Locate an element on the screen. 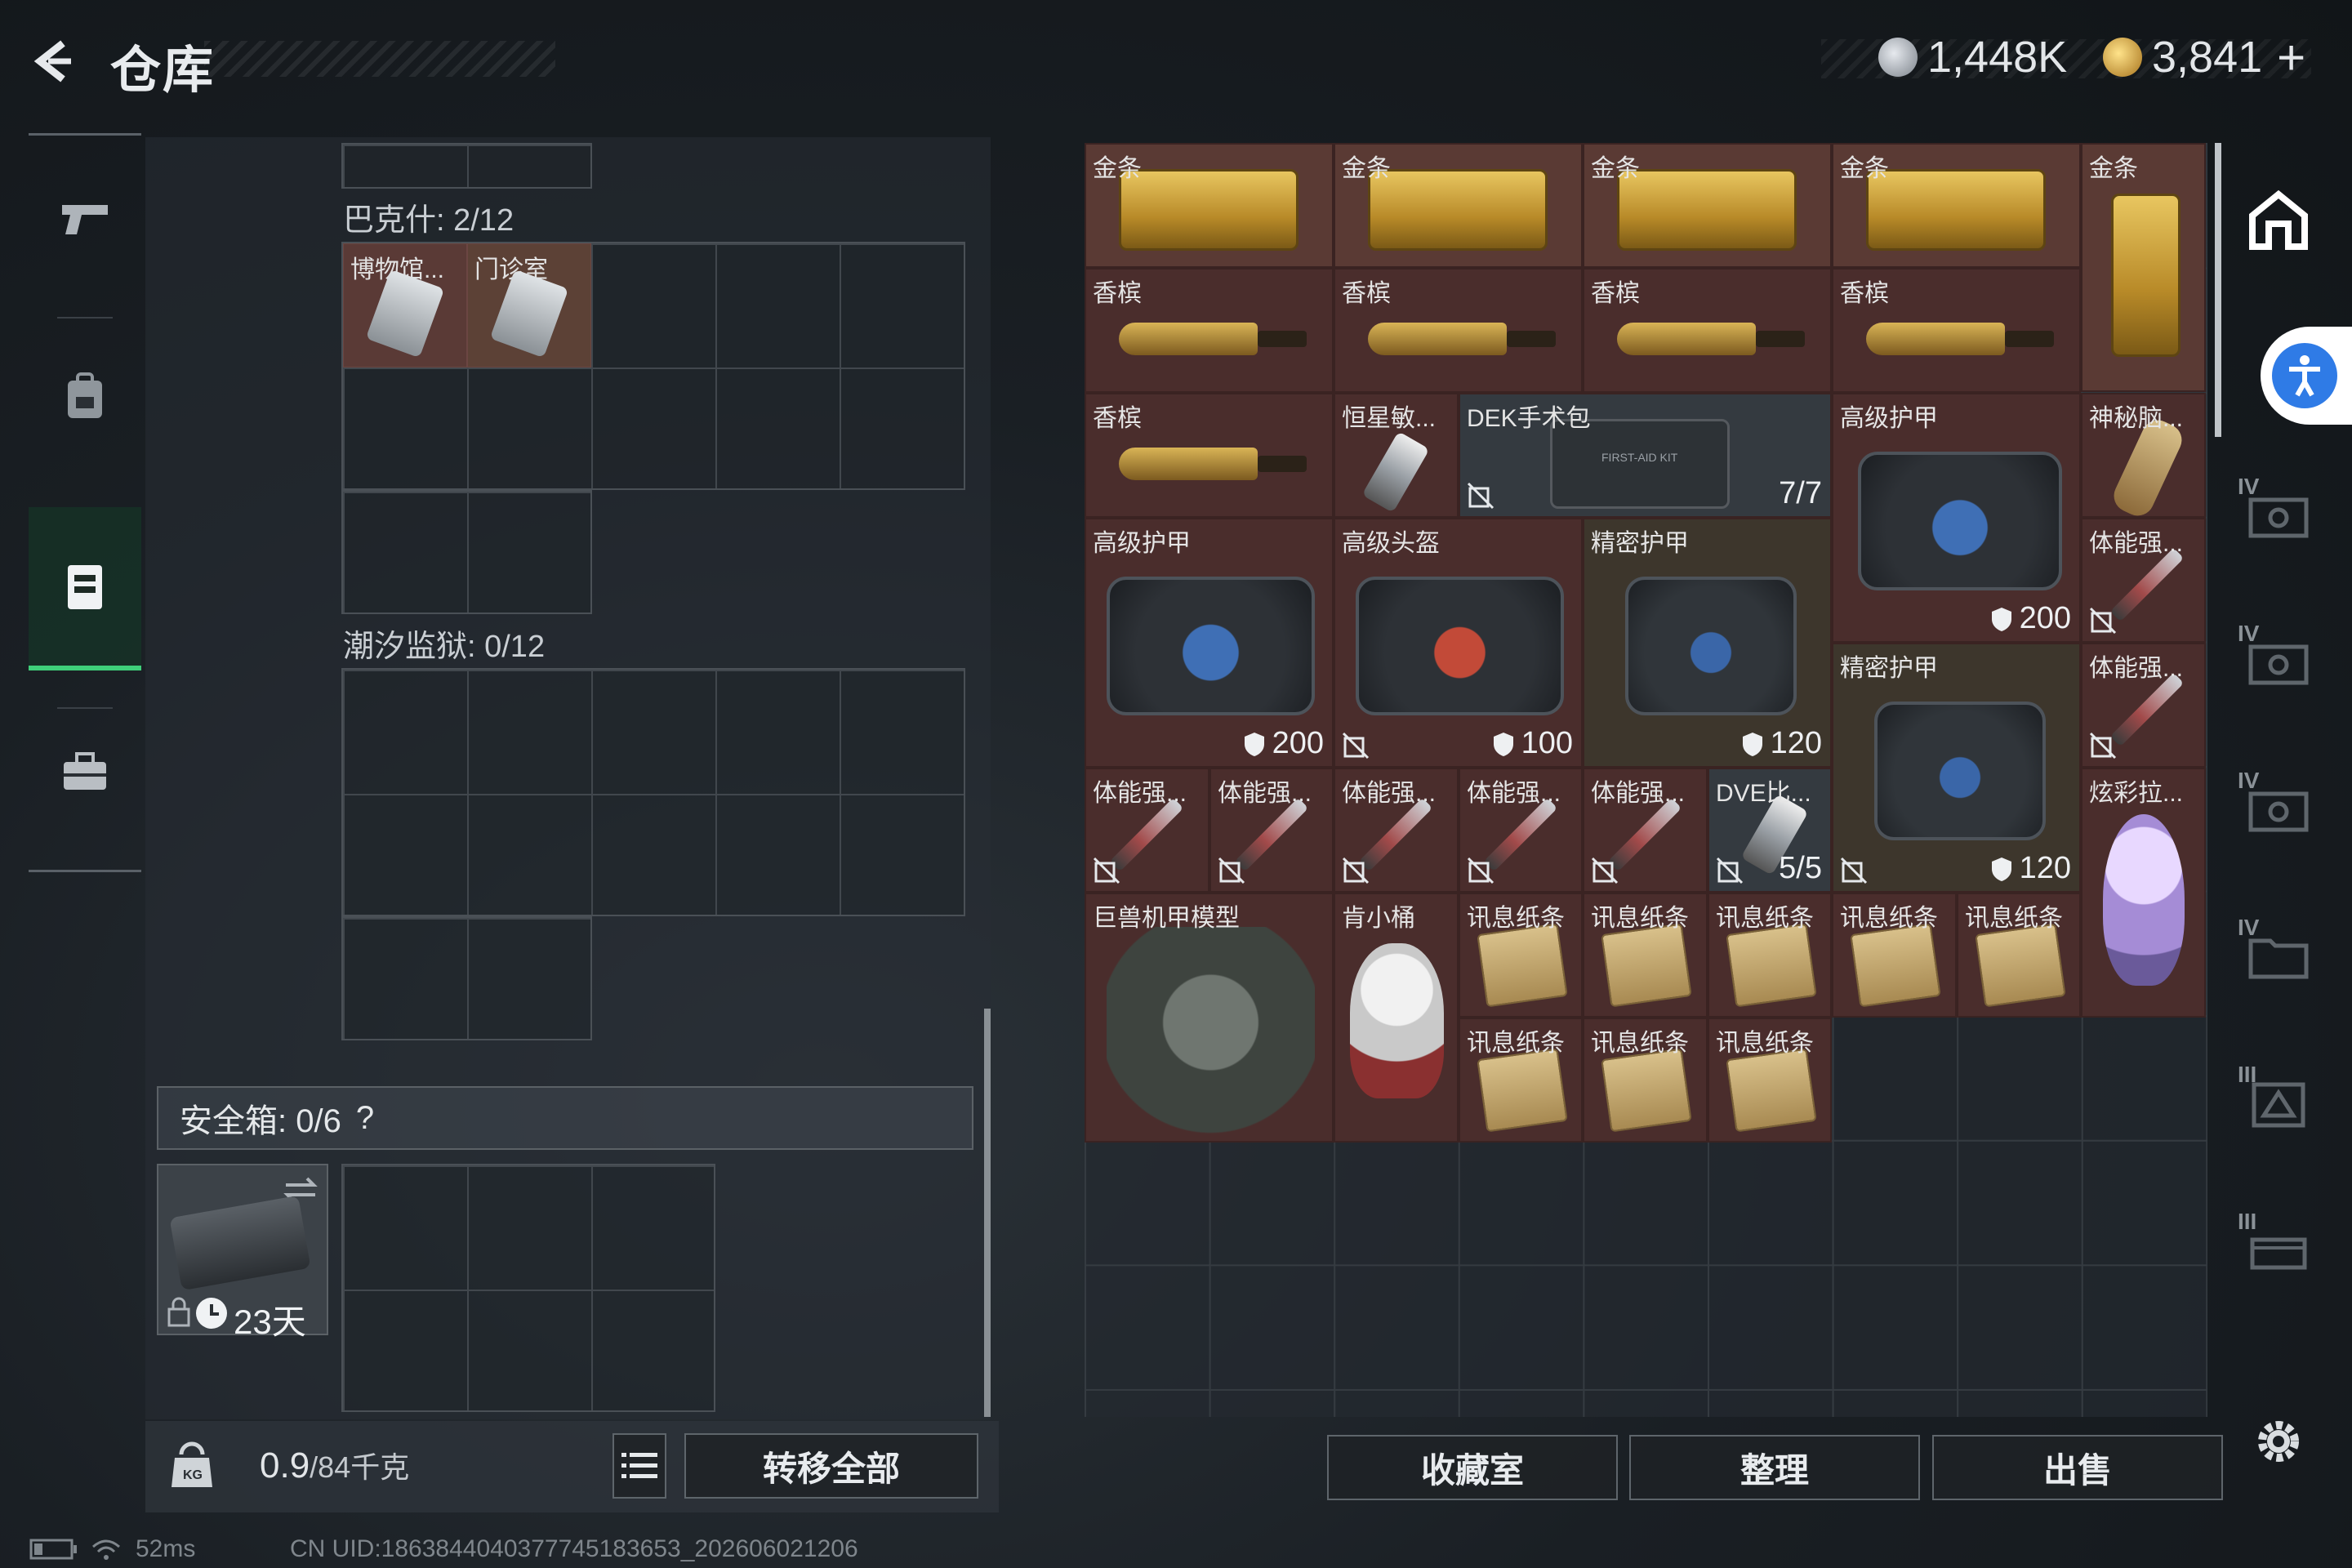 This screenshot has width=2352, height=1568. item-durability: 120 is located at coordinates (1781, 743).